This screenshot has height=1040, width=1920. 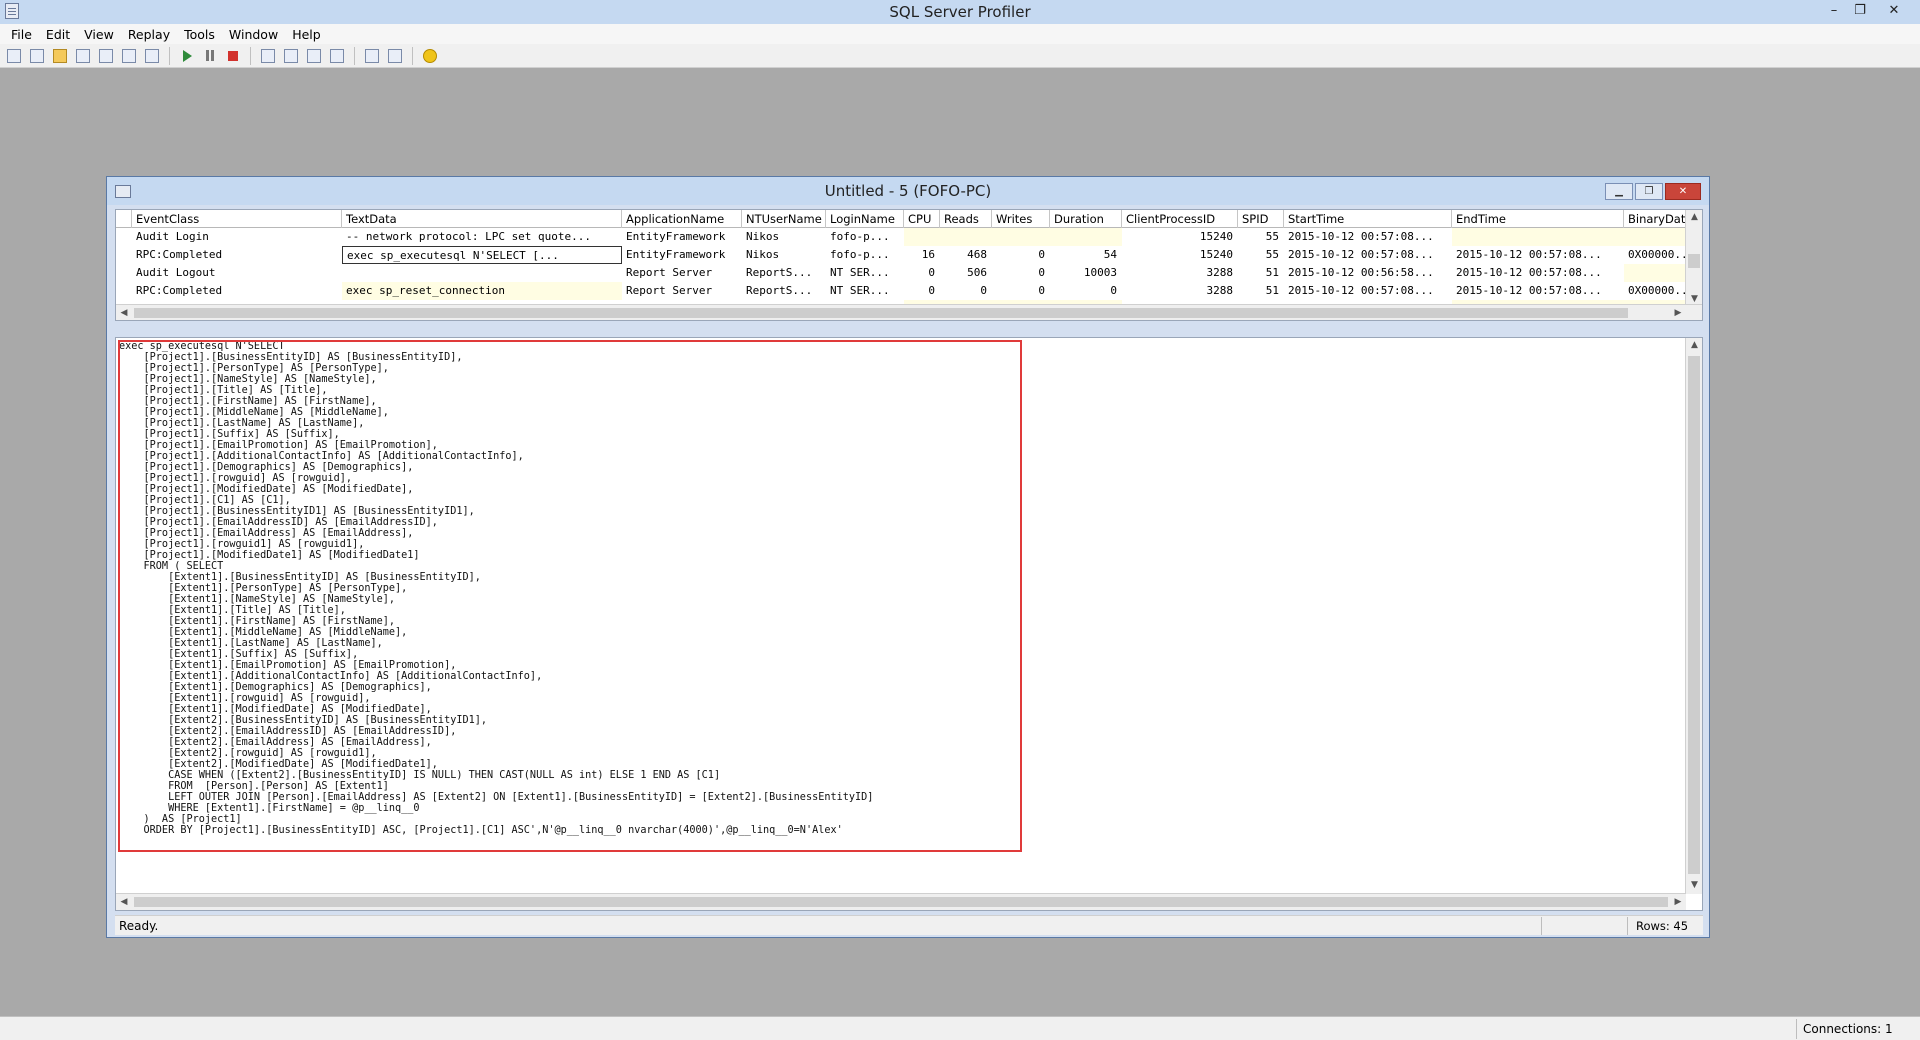 I want to click on minimize-button: –, so click(x=1834, y=10).